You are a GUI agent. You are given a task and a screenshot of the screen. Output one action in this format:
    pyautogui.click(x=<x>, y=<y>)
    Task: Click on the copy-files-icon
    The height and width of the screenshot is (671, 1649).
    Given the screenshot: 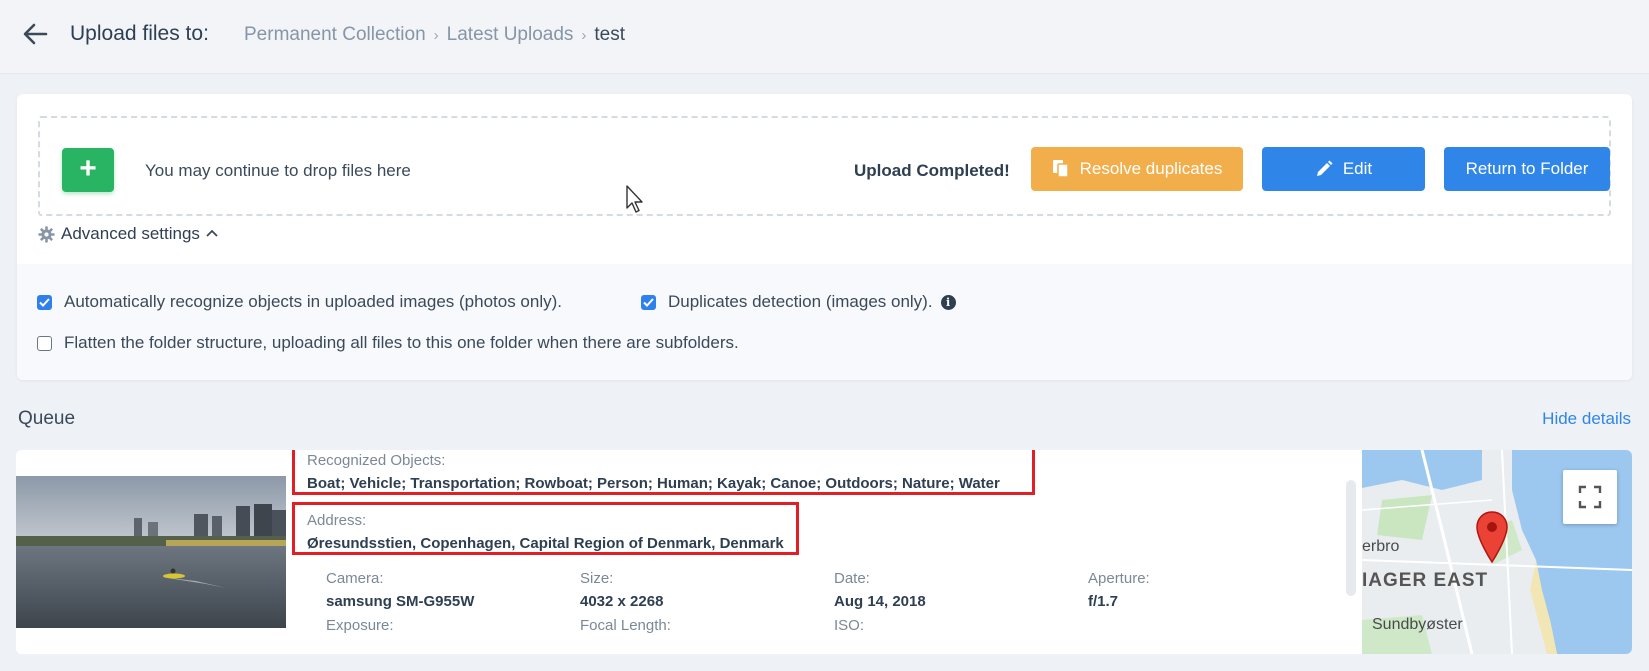 What is the action you would take?
    pyautogui.click(x=1060, y=169)
    